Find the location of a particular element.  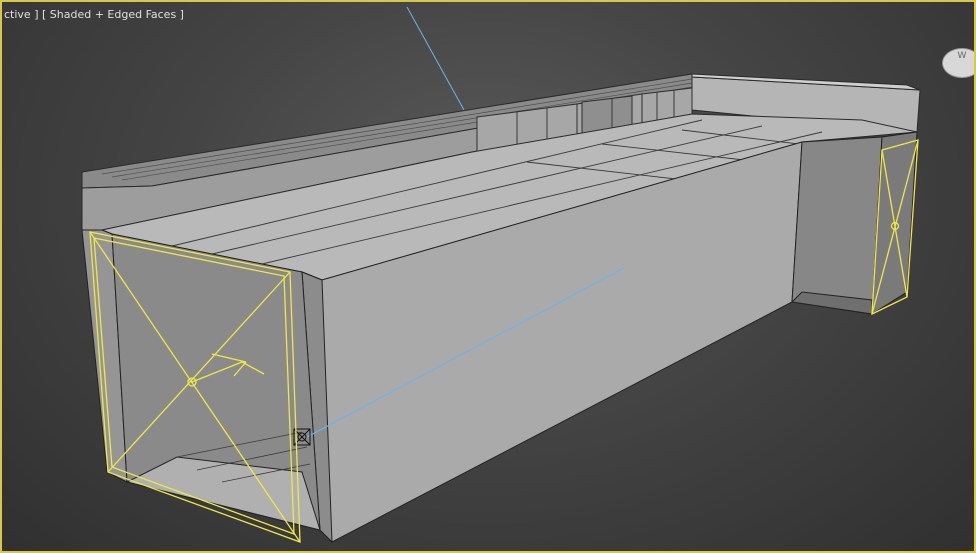

viewport-view-label: ctive ] is located at coordinates (21, 14).